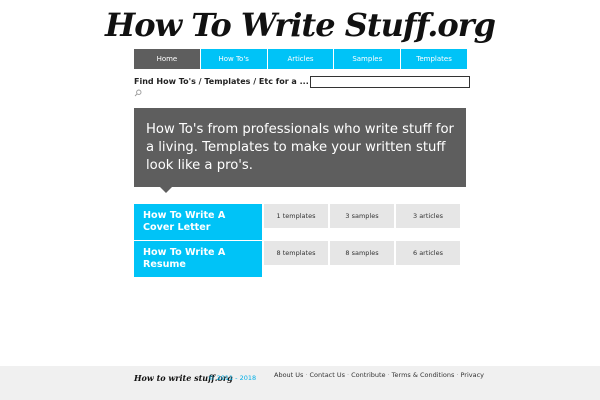 Image resolution: width=600 pixels, height=400 pixels. Describe the element at coordinates (288, 375) in the screenshot. I see `footer-link-about-us: About Us` at that location.